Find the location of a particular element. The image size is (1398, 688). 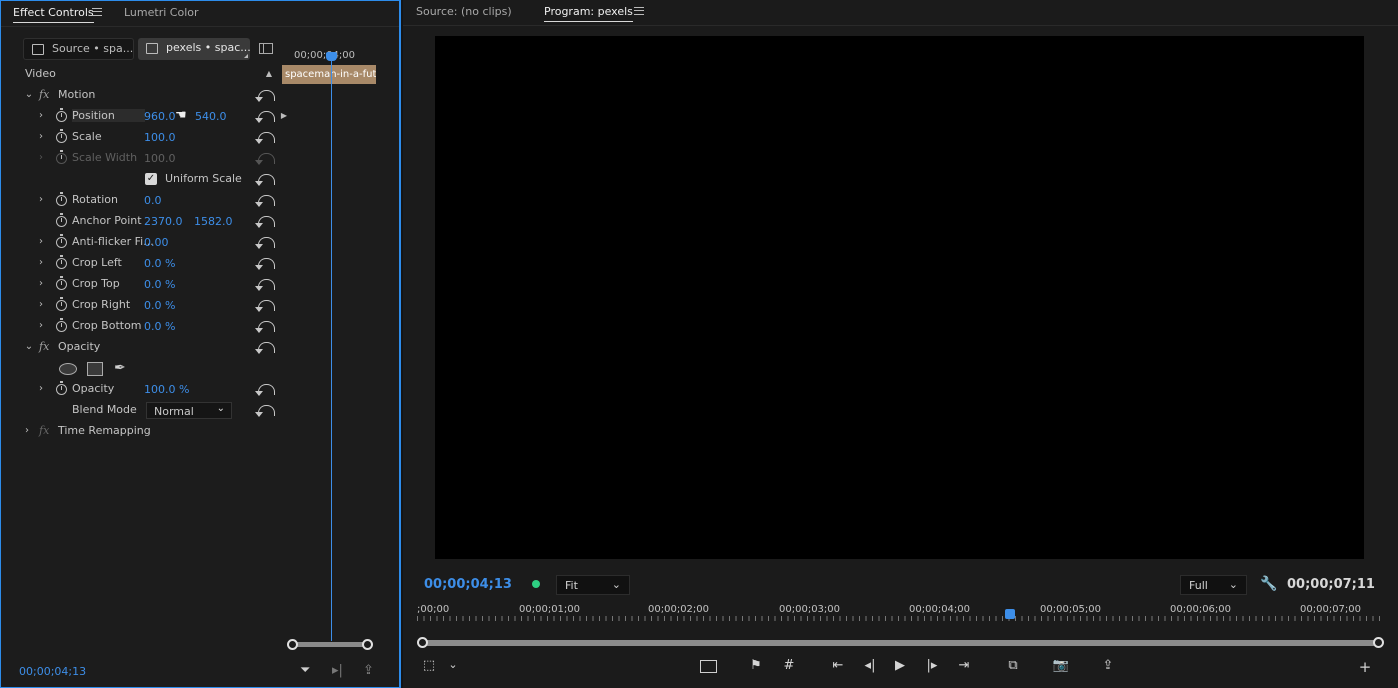

mini-scroll-right-handle is located at coordinates (367, 644).